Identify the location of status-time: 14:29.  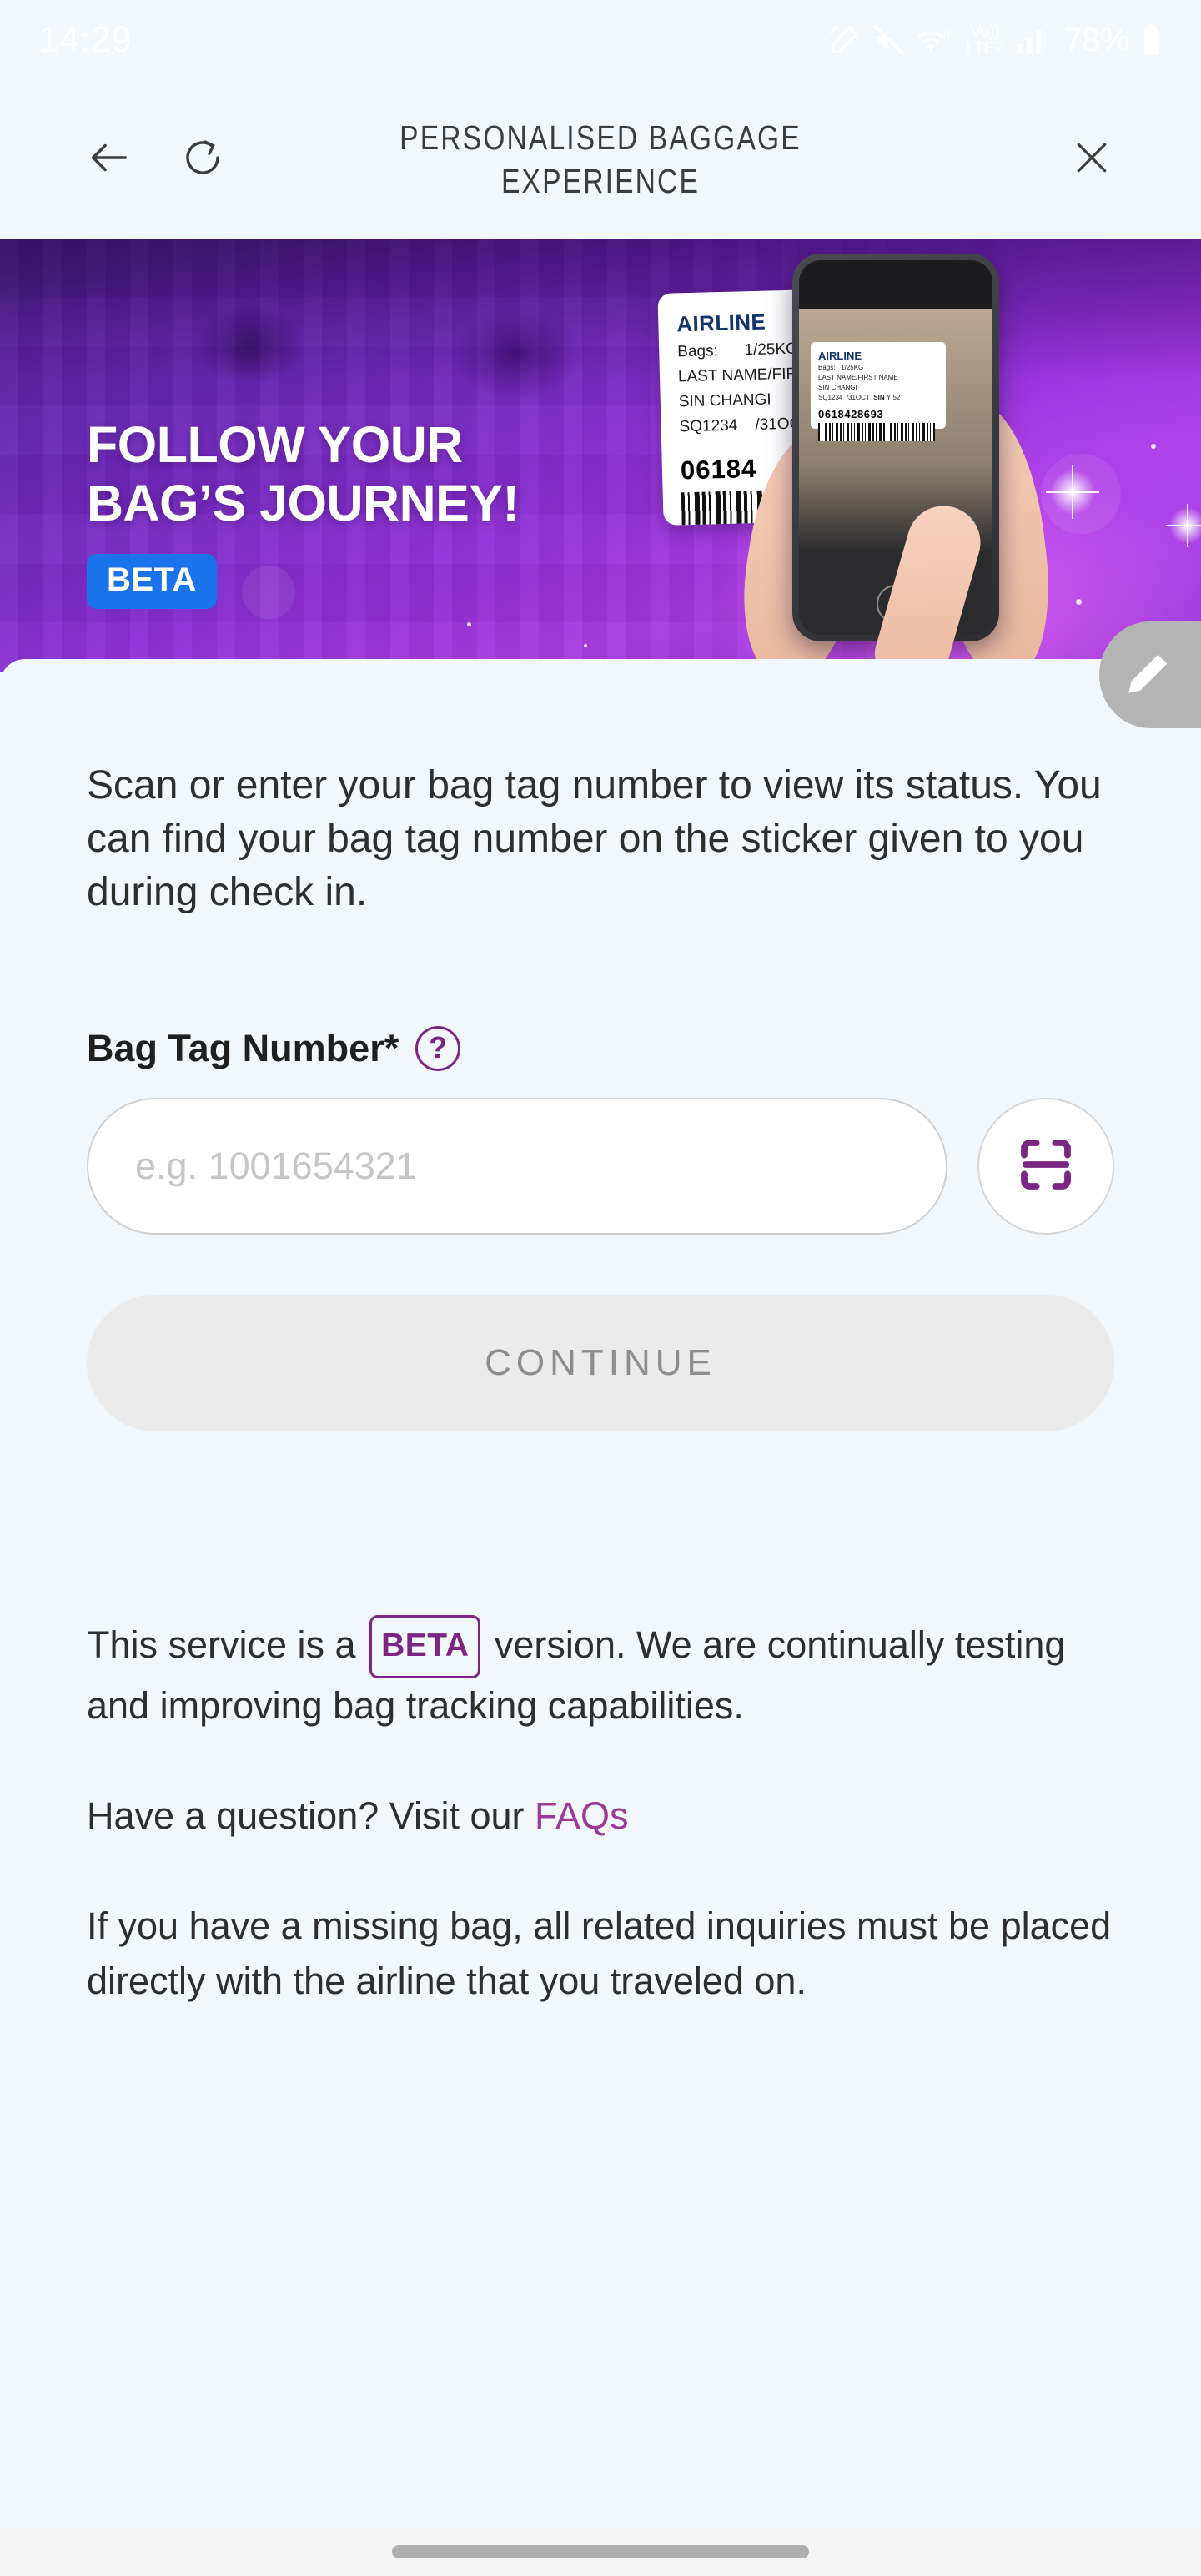
(86, 39).